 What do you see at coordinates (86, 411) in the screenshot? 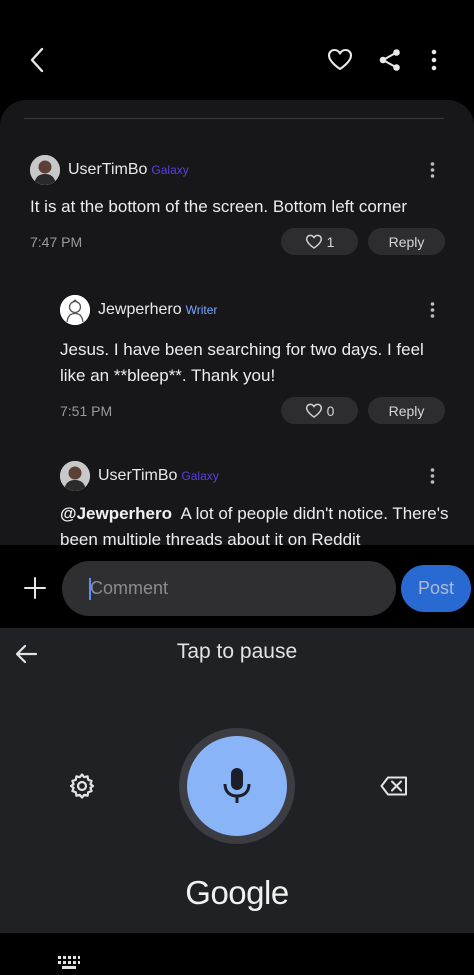
I see `comment-time: 7:51 PM` at bounding box center [86, 411].